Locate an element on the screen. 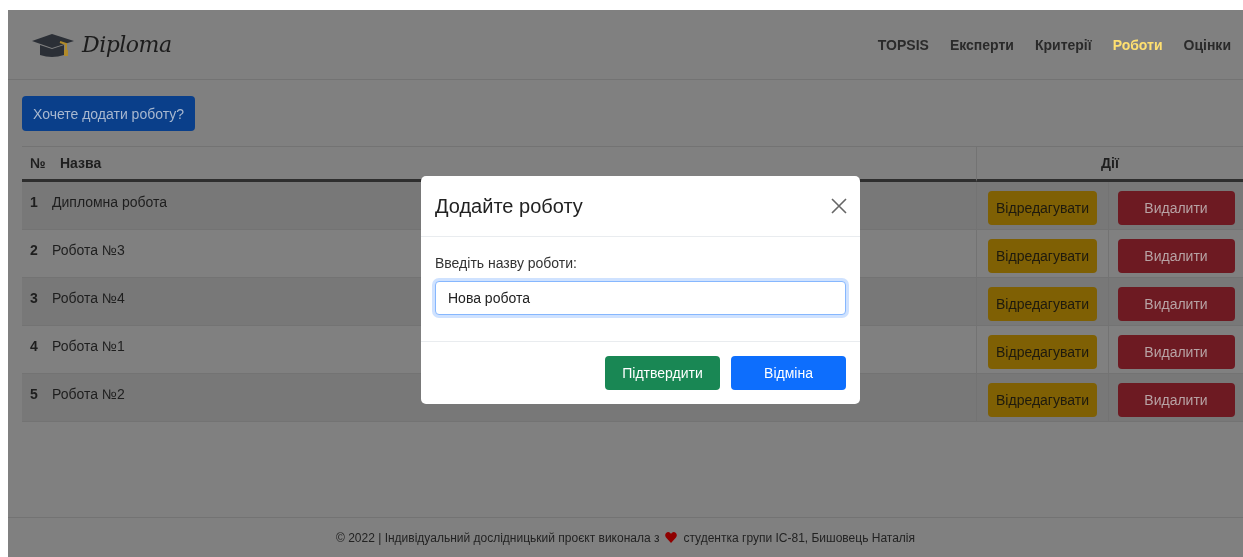  nav-link: Оцінки is located at coordinates (1207, 44).